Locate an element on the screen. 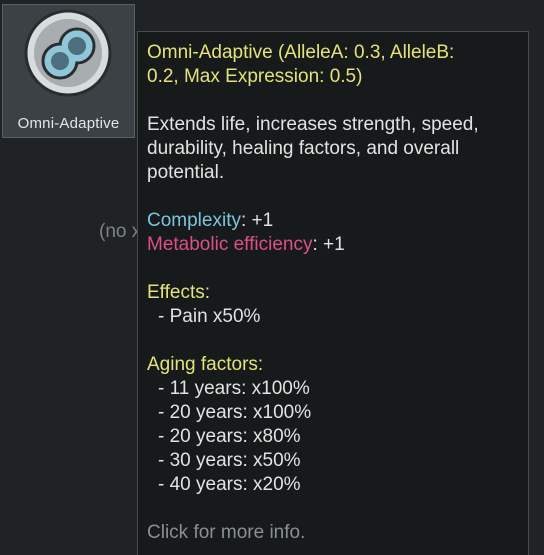 The height and width of the screenshot is (555, 544). complexity-stat: Complexity: +1 is located at coordinates (337, 221).